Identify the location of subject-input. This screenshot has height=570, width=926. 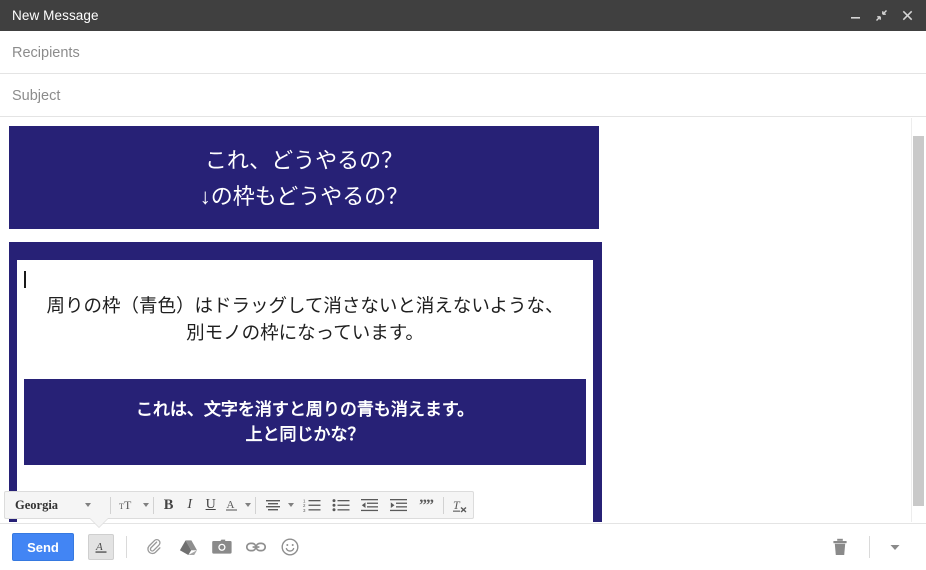
(463, 95).